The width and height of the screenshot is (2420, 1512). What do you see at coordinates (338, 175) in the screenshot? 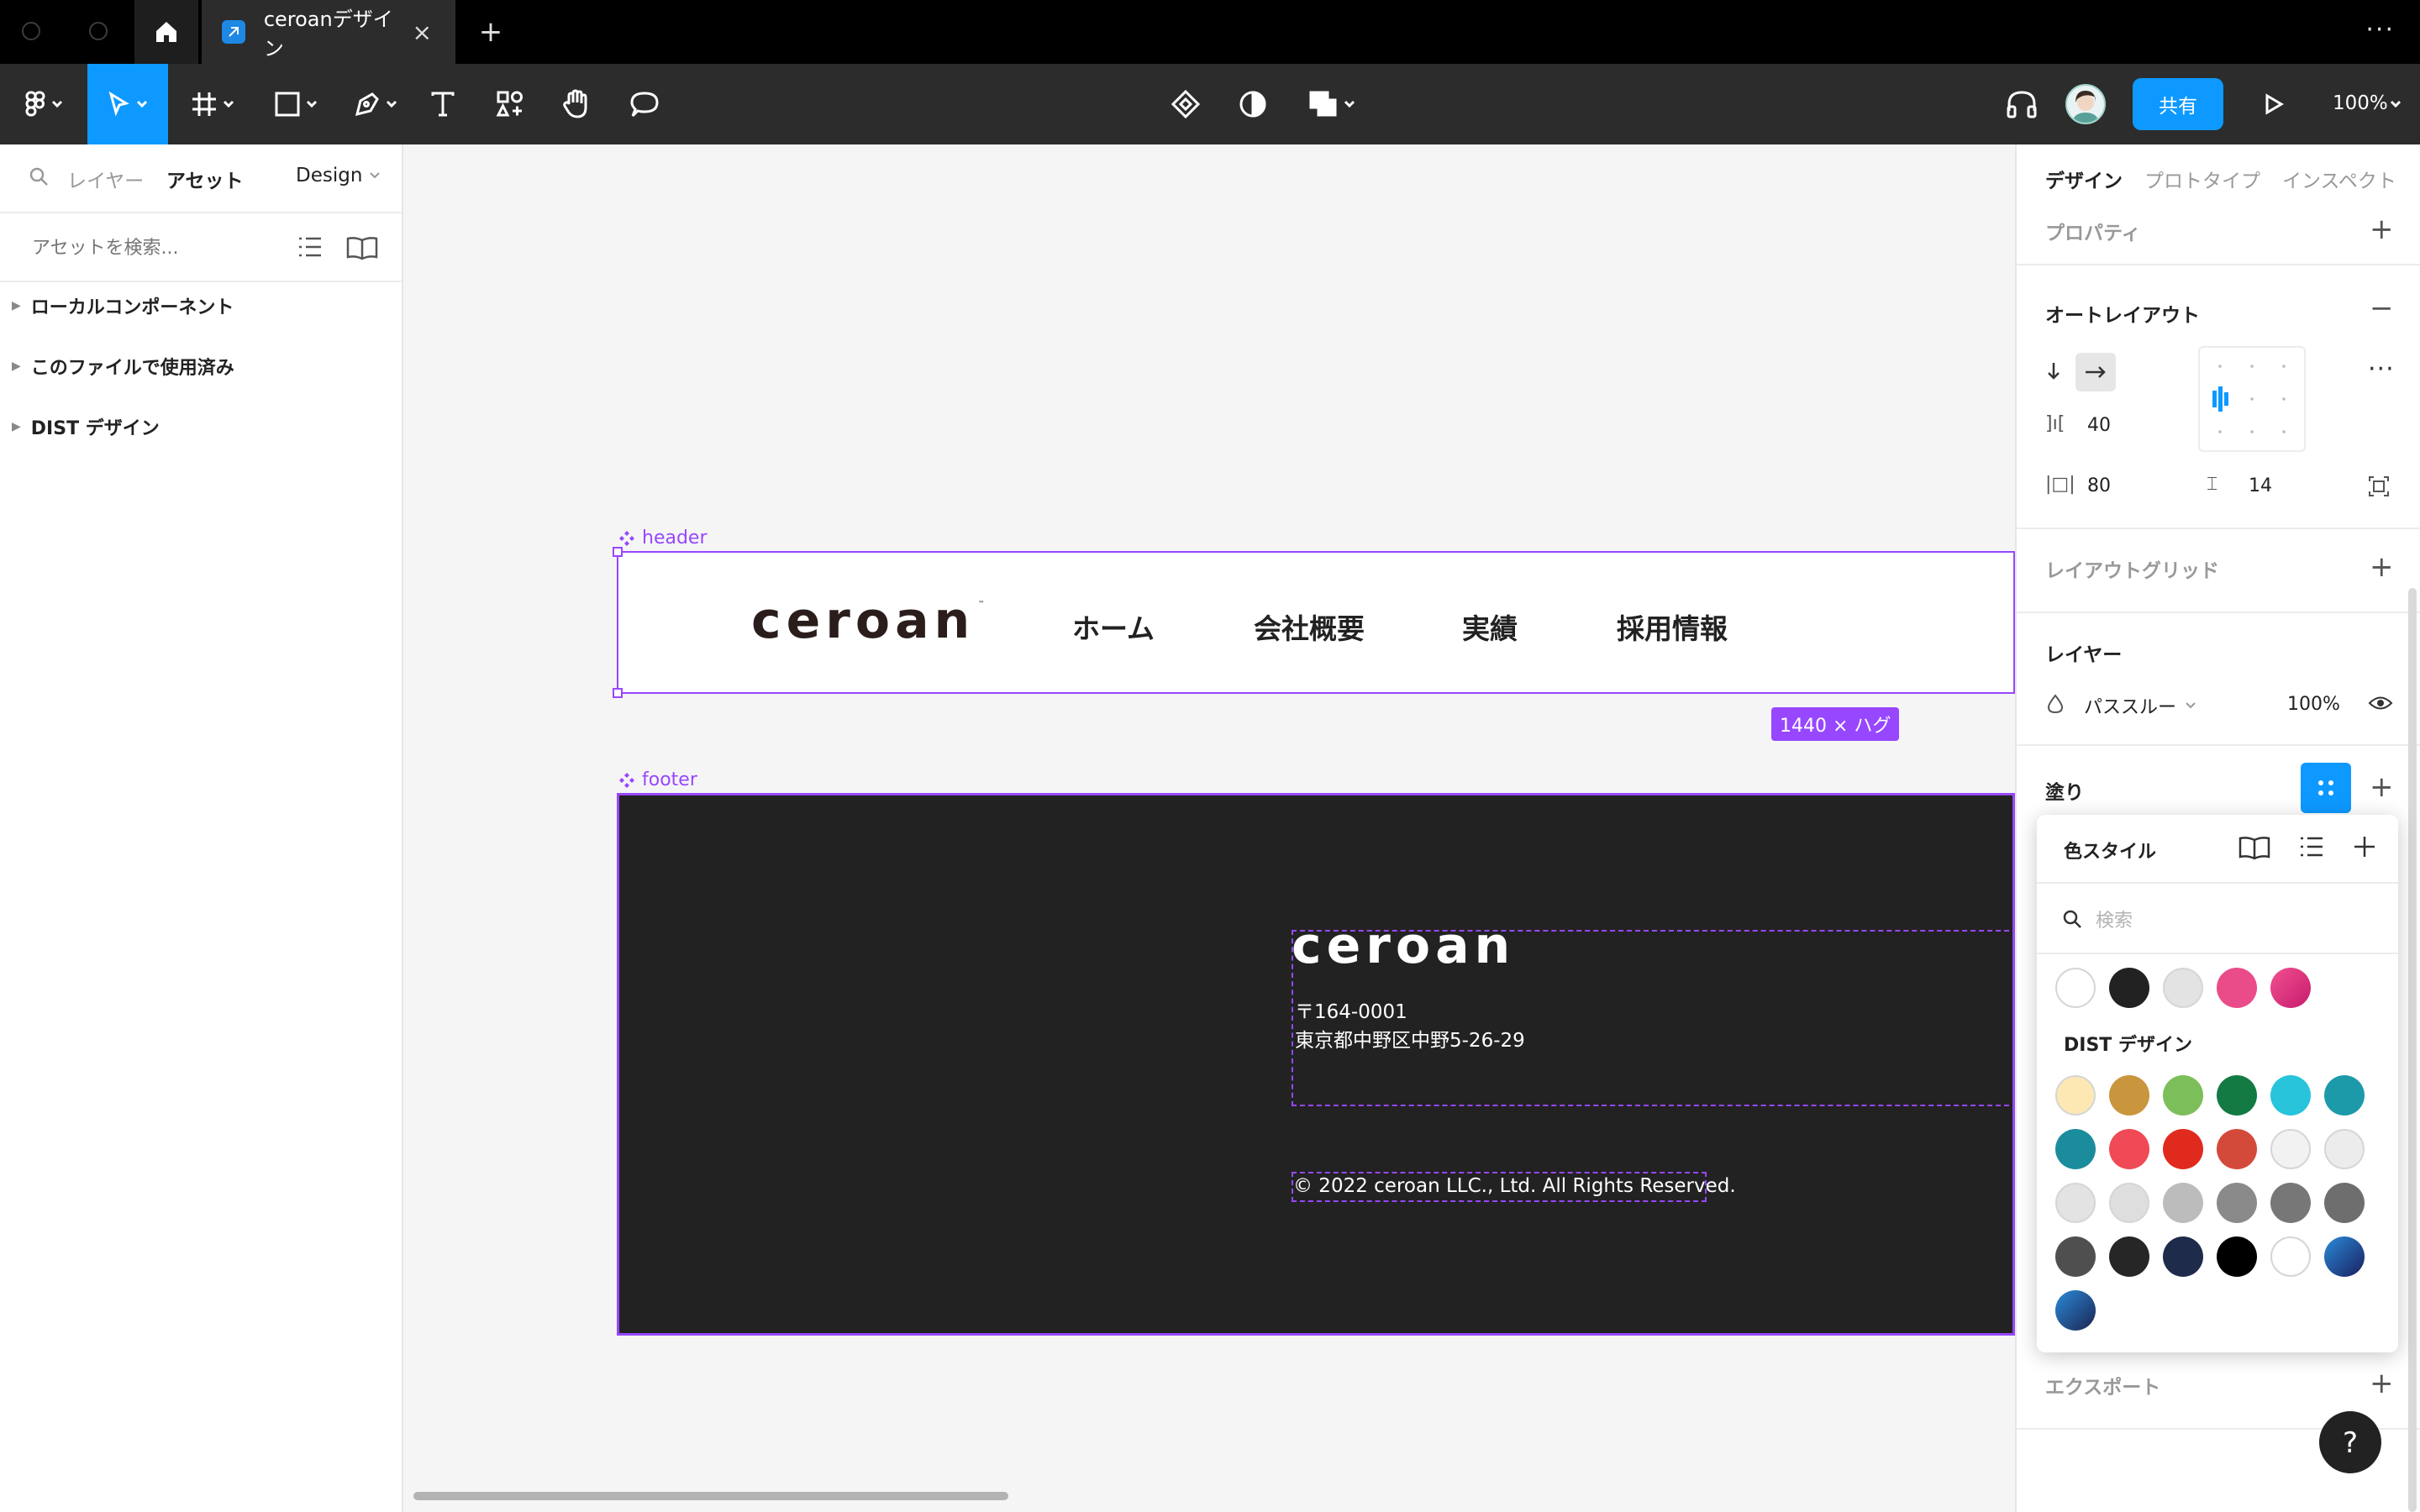
I see `library-dropdown: Design` at bounding box center [338, 175].